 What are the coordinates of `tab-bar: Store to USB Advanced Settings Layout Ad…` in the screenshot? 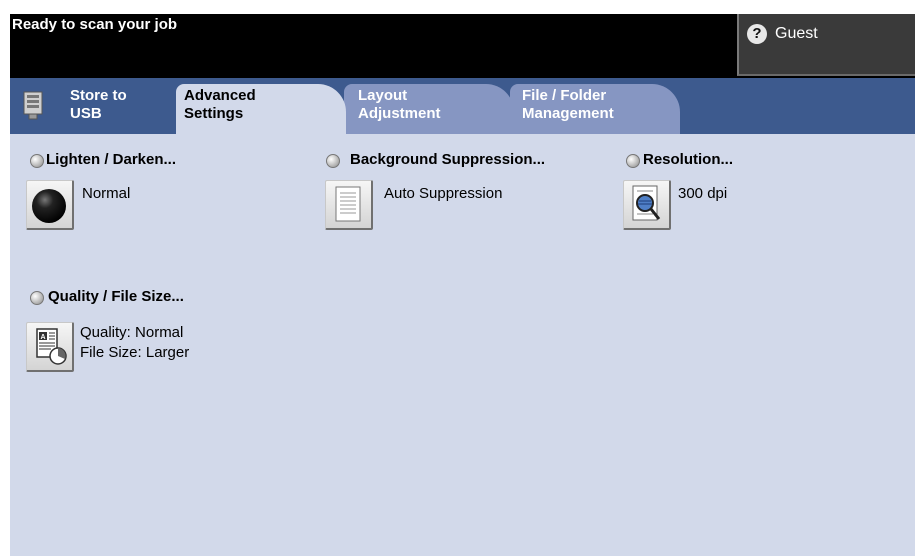 It's located at (462, 106).